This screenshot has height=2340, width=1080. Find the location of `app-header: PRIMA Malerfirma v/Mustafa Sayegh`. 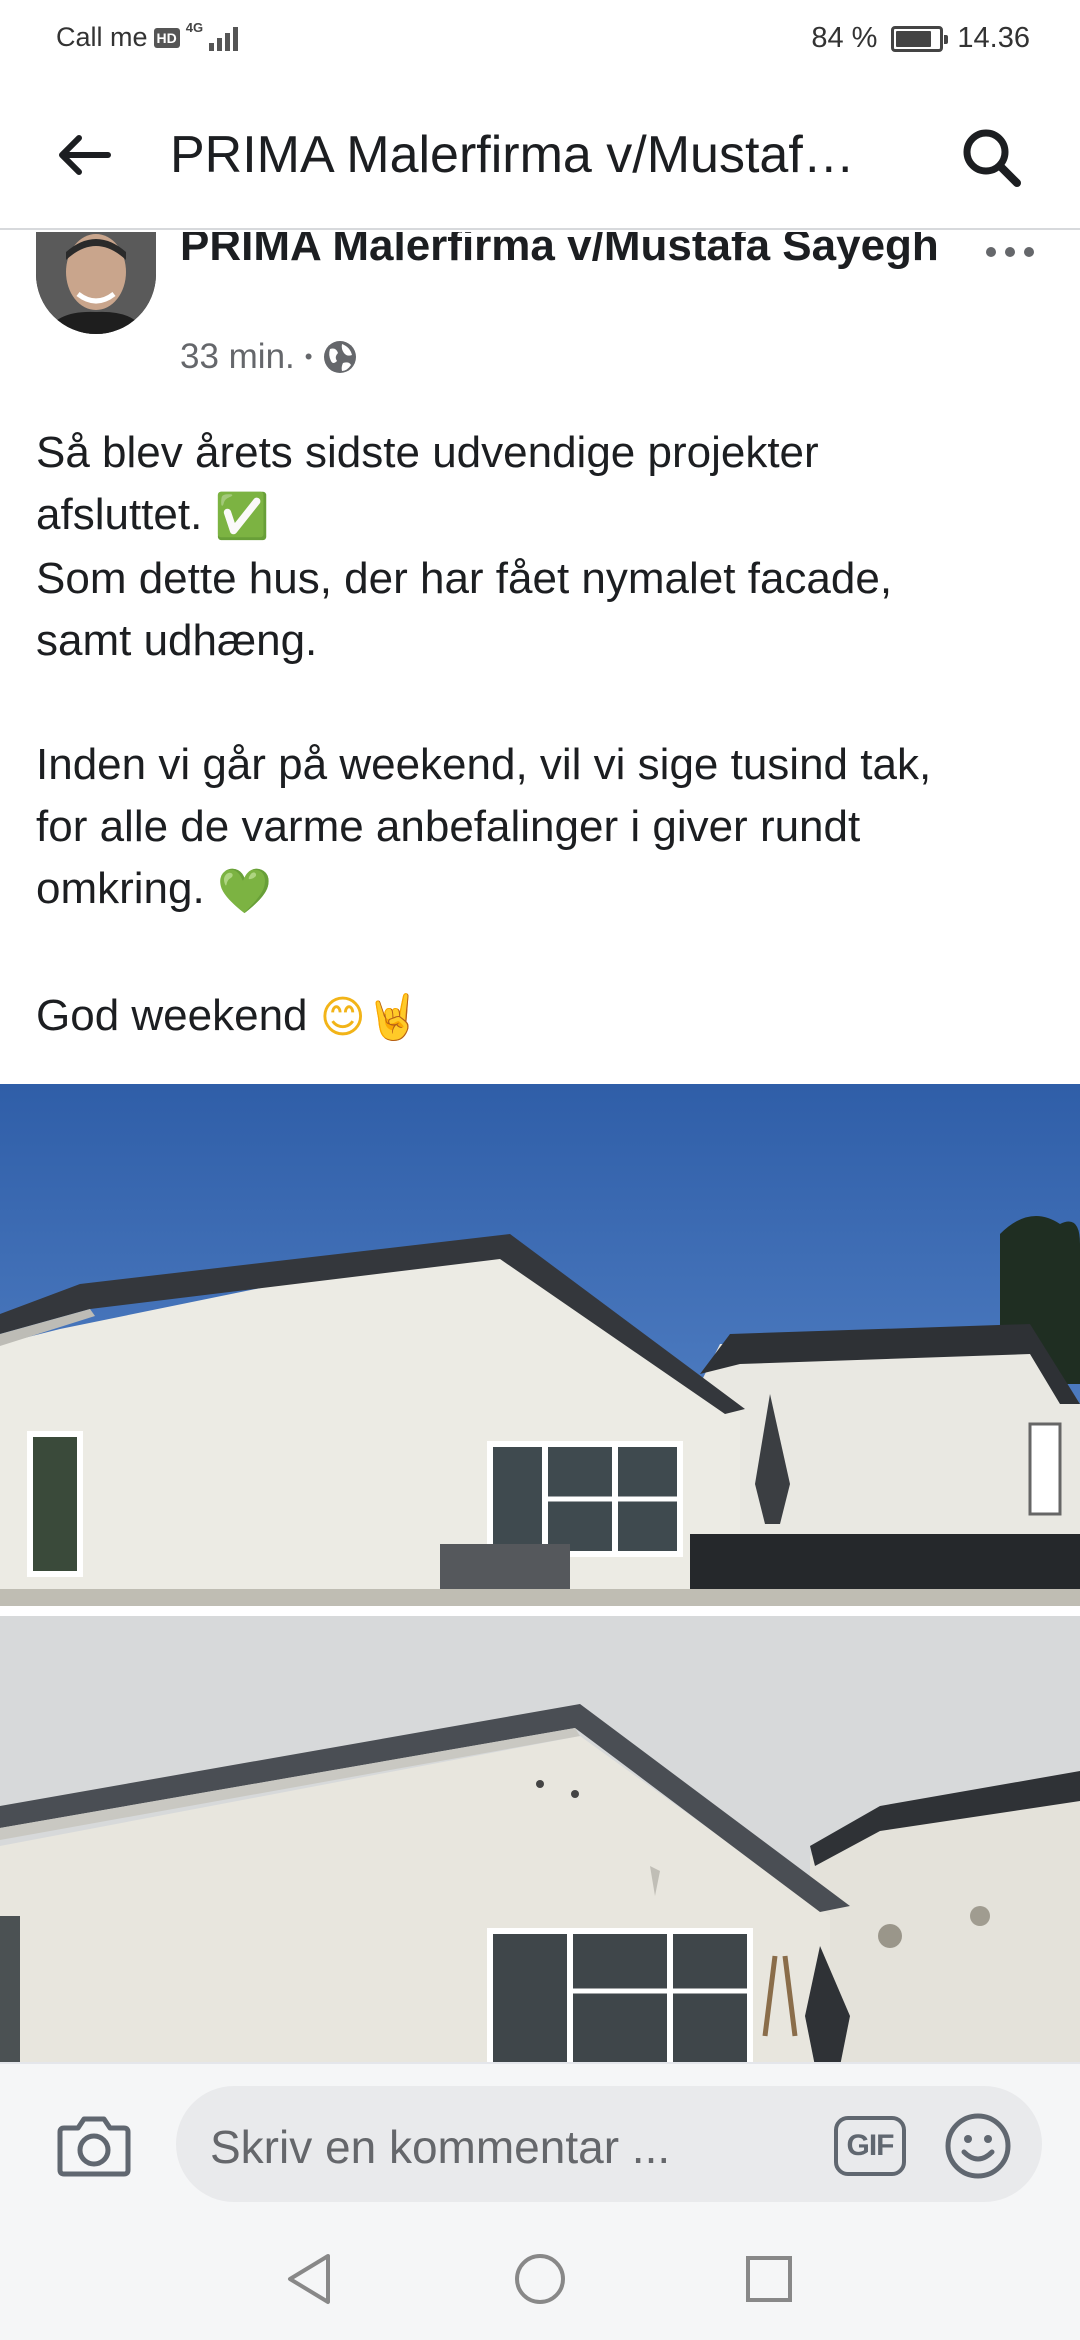

app-header: PRIMA Malerfirma v/Mustafa Sayegh is located at coordinates (540, 155).